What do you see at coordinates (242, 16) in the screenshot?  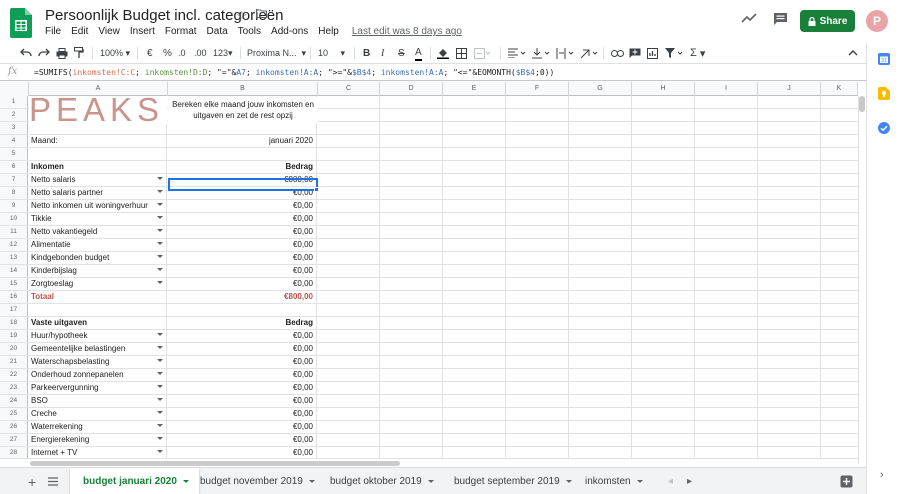 I see `star-icon: ☆` at bounding box center [242, 16].